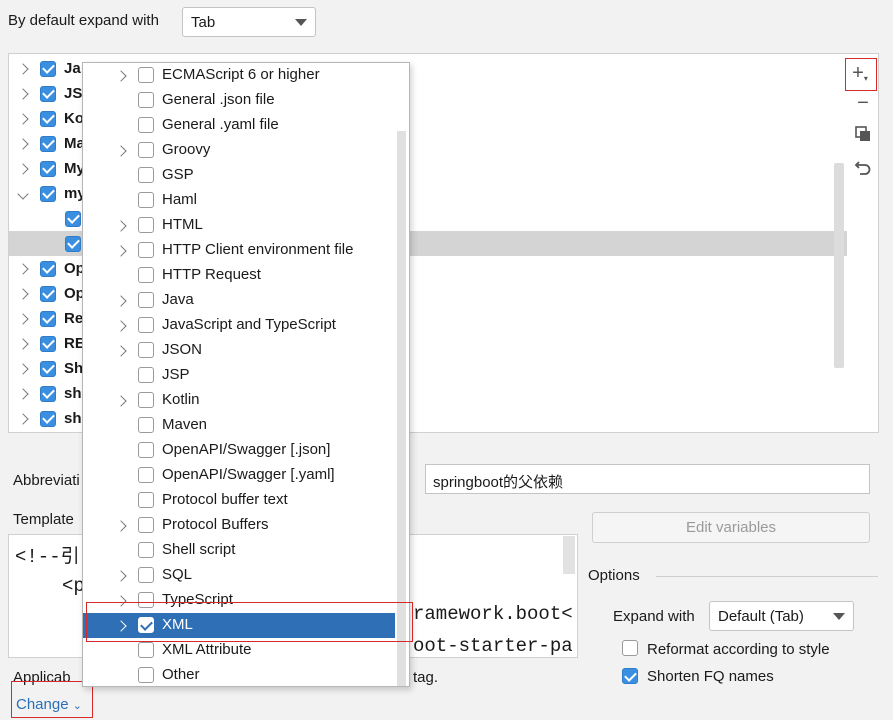  What do you see at coordinates (863, 134) in the screenshot?
I see `copy-button` at bounding box center [863, 134].